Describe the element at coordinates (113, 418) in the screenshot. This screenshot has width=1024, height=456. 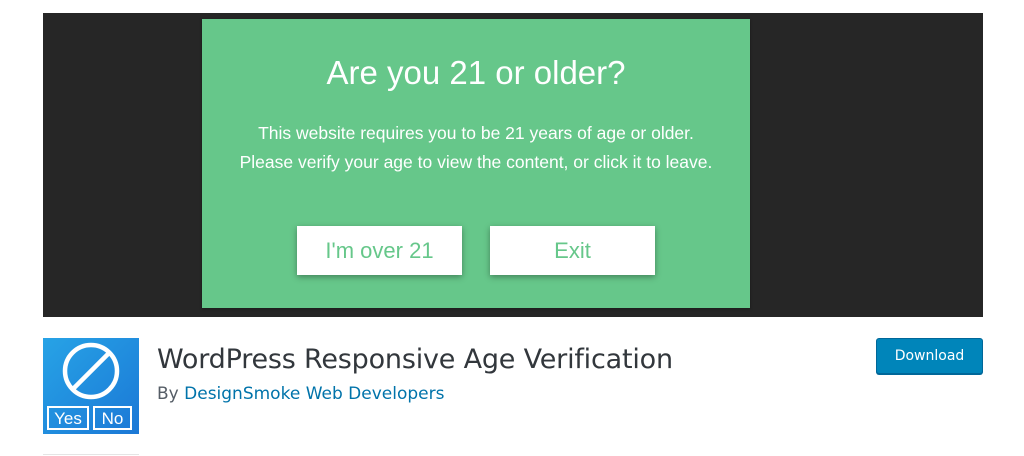
I see `icon-no-label: No` at that location.